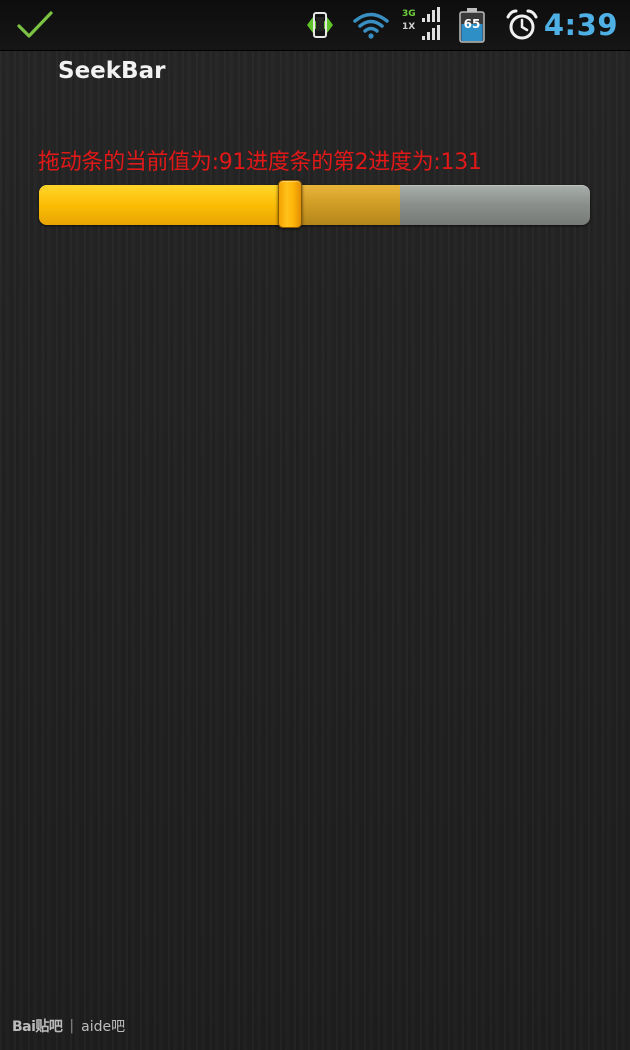 Image resolution: width=630 pixels, height=1050 pixels. I want to click on status-bar: 3G 1X 65 4:39, so click(315, 25).